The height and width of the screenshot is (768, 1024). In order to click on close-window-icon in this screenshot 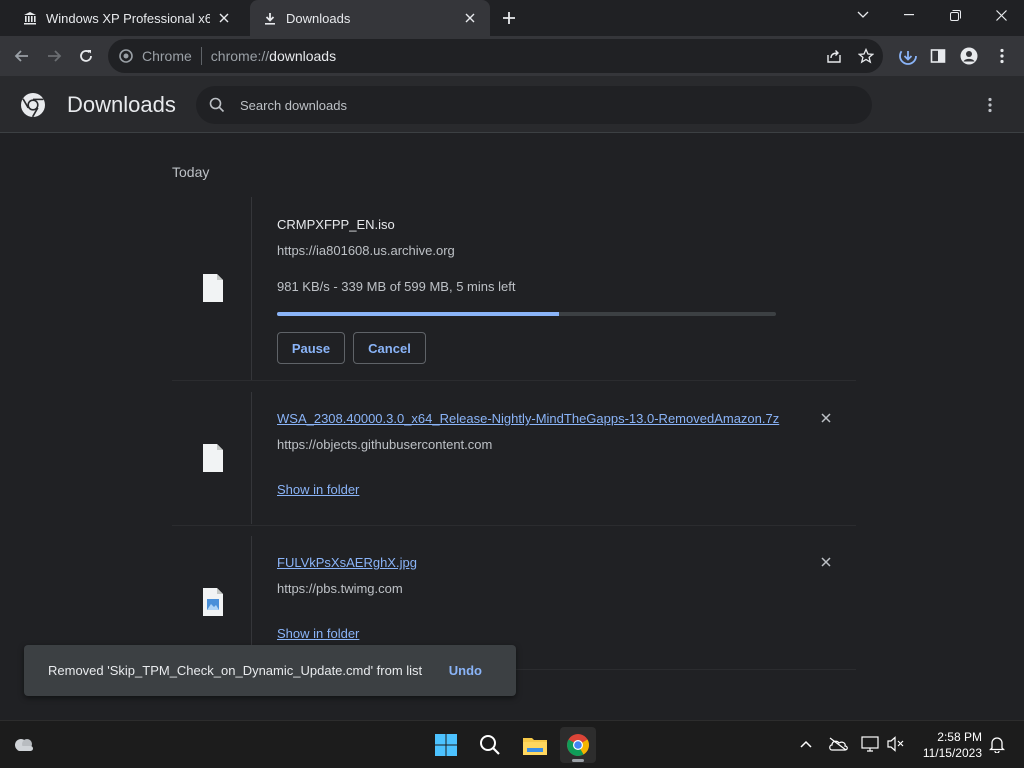, I will do `click(1001, 15)`.